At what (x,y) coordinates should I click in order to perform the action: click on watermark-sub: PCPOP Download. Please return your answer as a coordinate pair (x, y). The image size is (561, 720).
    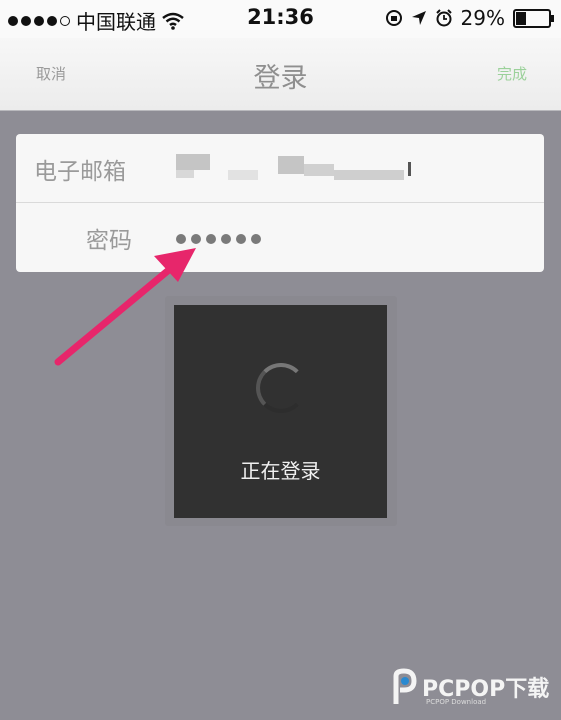
    Looking at the image, I should click on (456, 702).